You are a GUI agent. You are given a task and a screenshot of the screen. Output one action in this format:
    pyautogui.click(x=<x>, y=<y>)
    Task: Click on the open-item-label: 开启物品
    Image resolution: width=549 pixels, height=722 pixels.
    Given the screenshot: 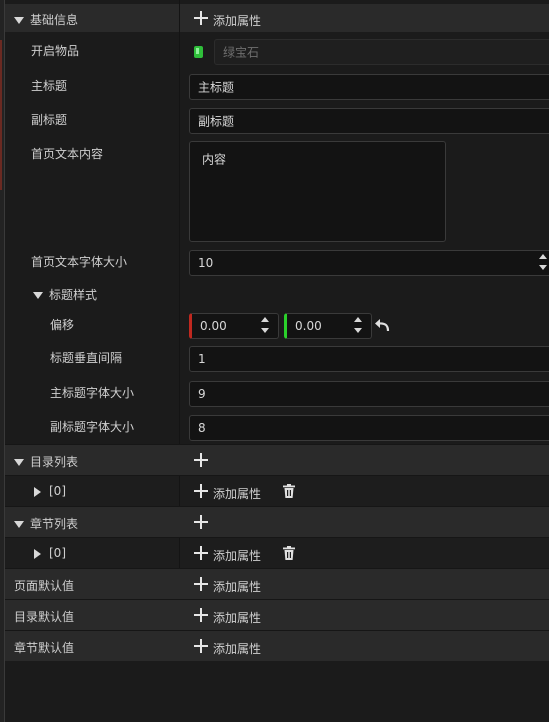 What is the action you would take?
    pyautogui.click(x=55, y=51)
    